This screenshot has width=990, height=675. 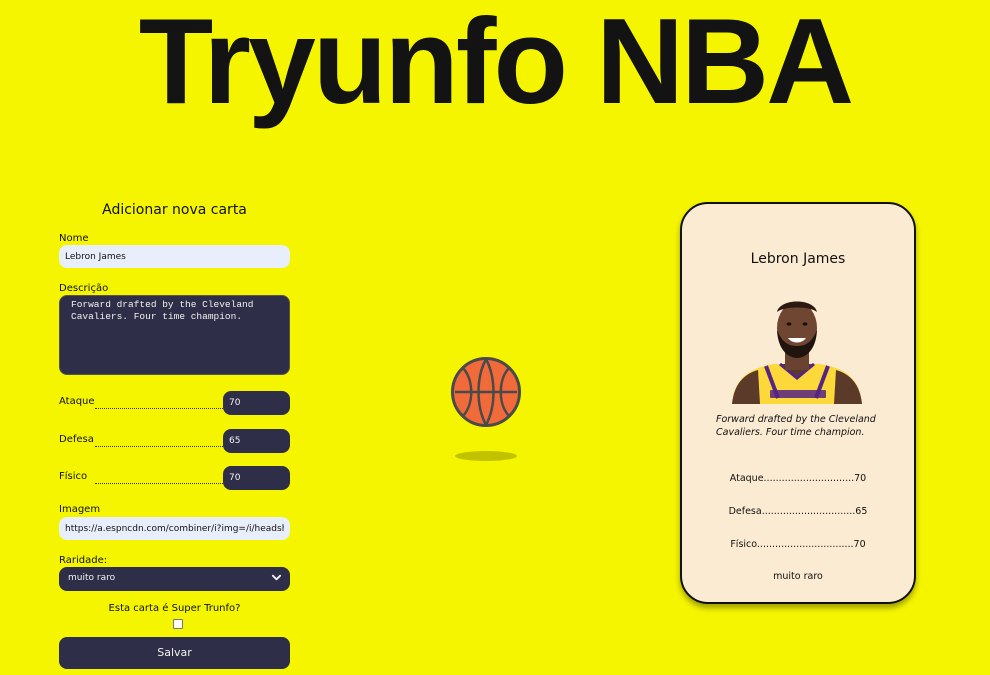 What do you see at coordinates (80, 509) in the screenshot?
I see `image-label: Imagem` at bounding box center [80, 509].